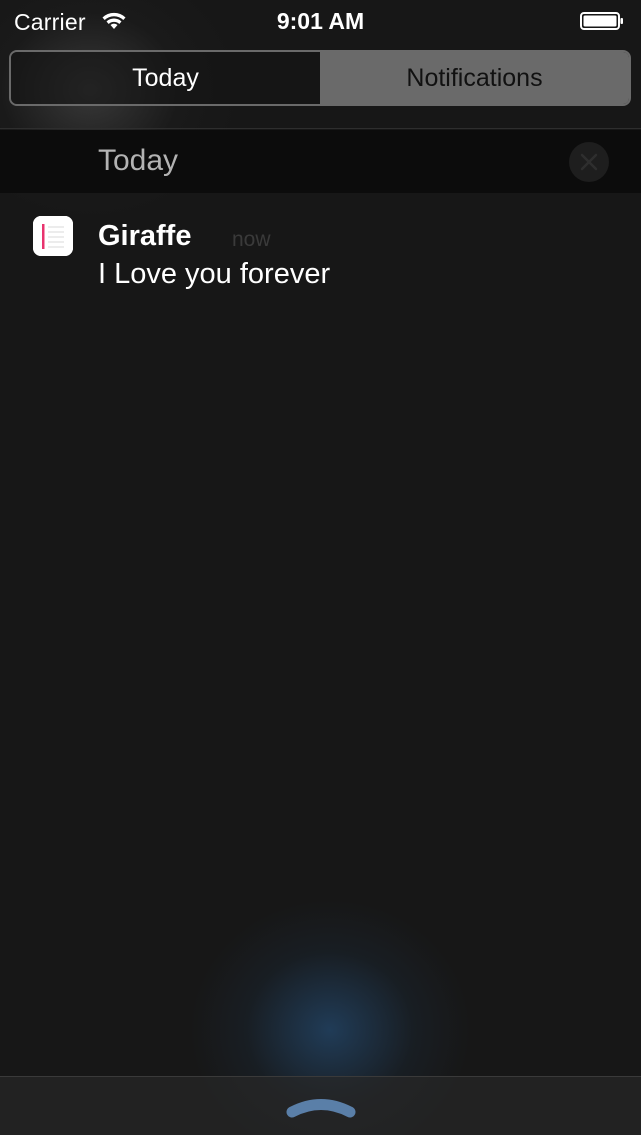 The image size is (641, 1135). I want to click on battery-icon, so click(602, 21).